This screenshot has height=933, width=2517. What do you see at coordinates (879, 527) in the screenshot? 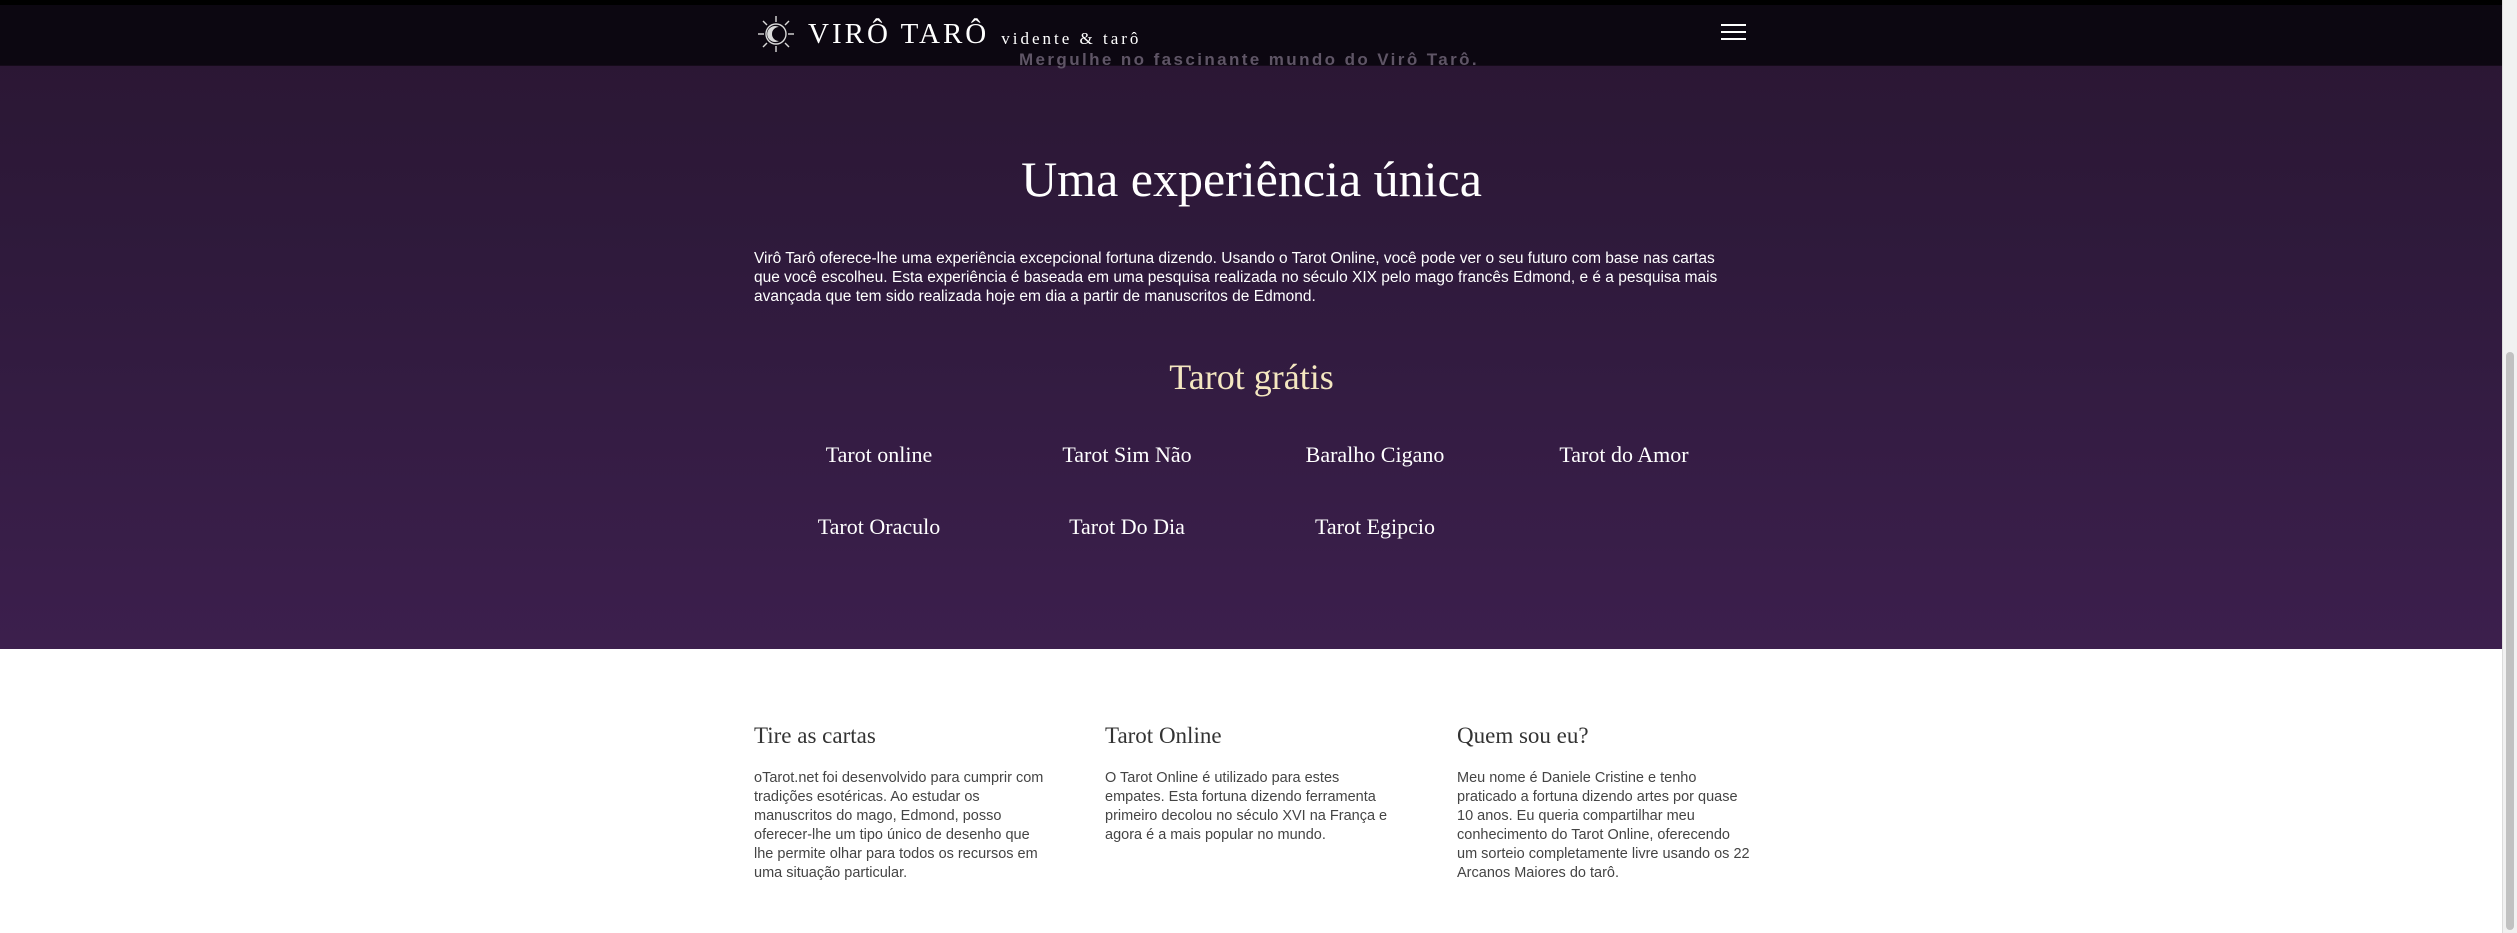
I see `link-tarot-oraculo: Tarot Oraculo` at bounding box center [879, 527].